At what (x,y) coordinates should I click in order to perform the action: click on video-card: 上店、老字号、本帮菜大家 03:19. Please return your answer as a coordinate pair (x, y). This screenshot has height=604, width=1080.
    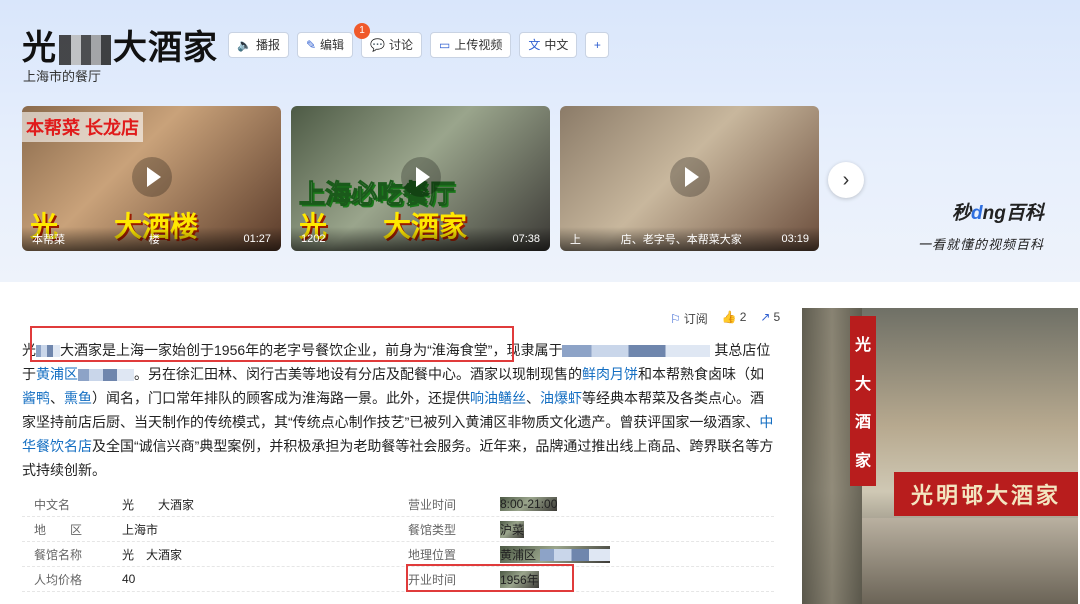
    Looking at the image, I should click on (689, 178).